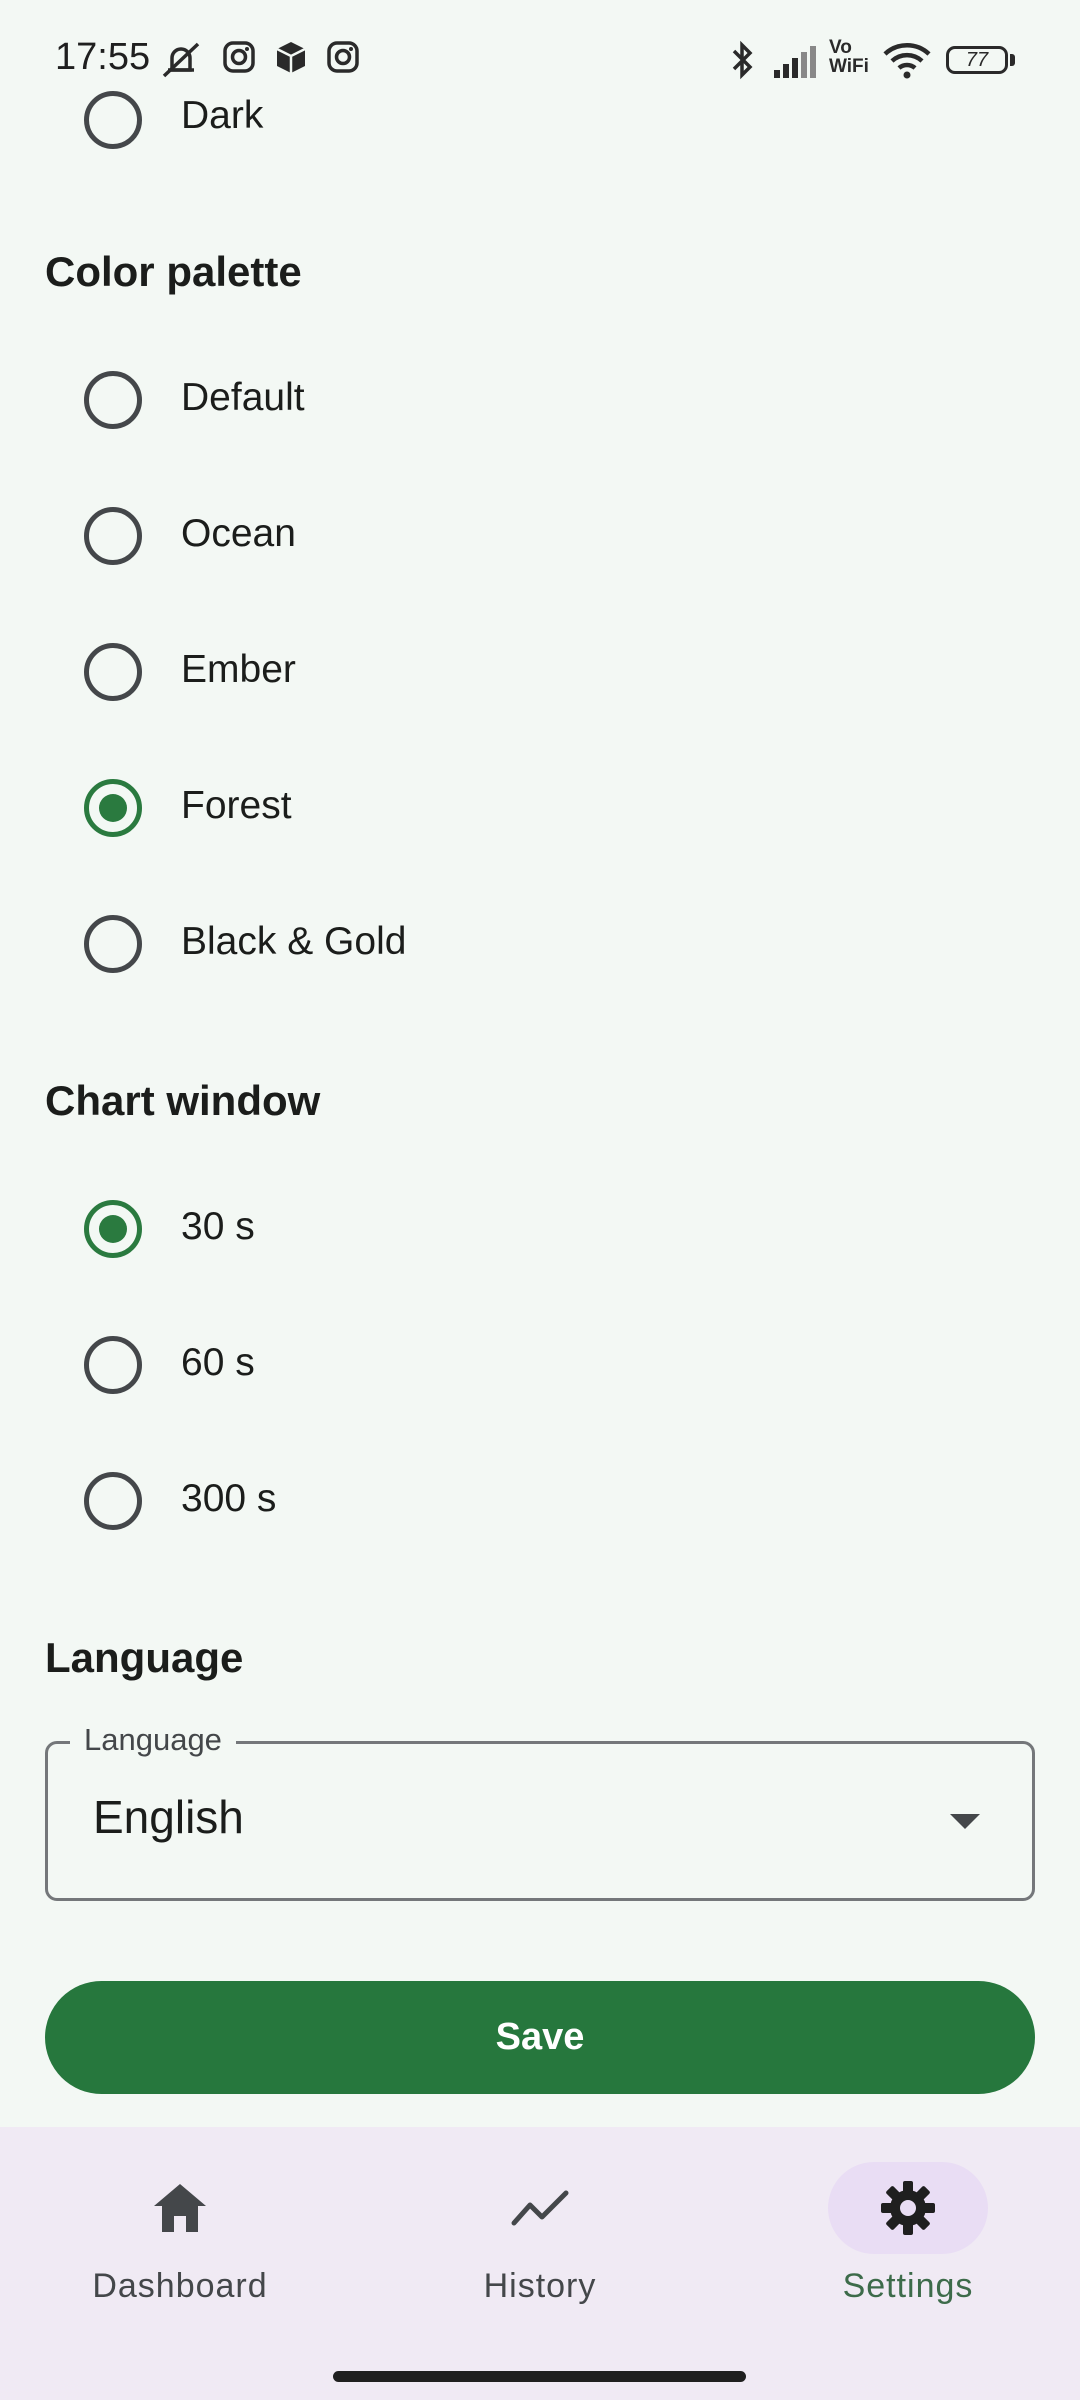 This screenshot has height=2400, width=1080. What do you see at coordinates (540, 2286) in the screenshot?
I see `nav-label: History` at bounding box center [540, 2286].